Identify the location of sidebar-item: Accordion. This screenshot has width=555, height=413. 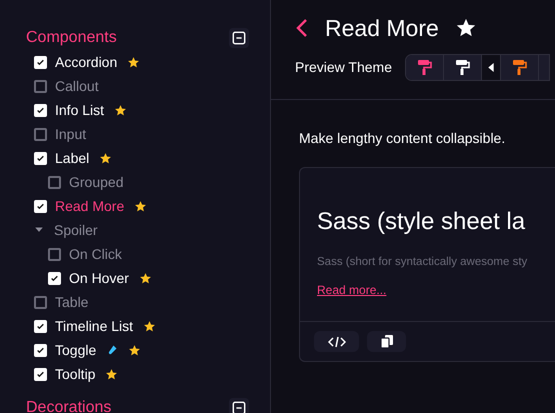
(86, 62).